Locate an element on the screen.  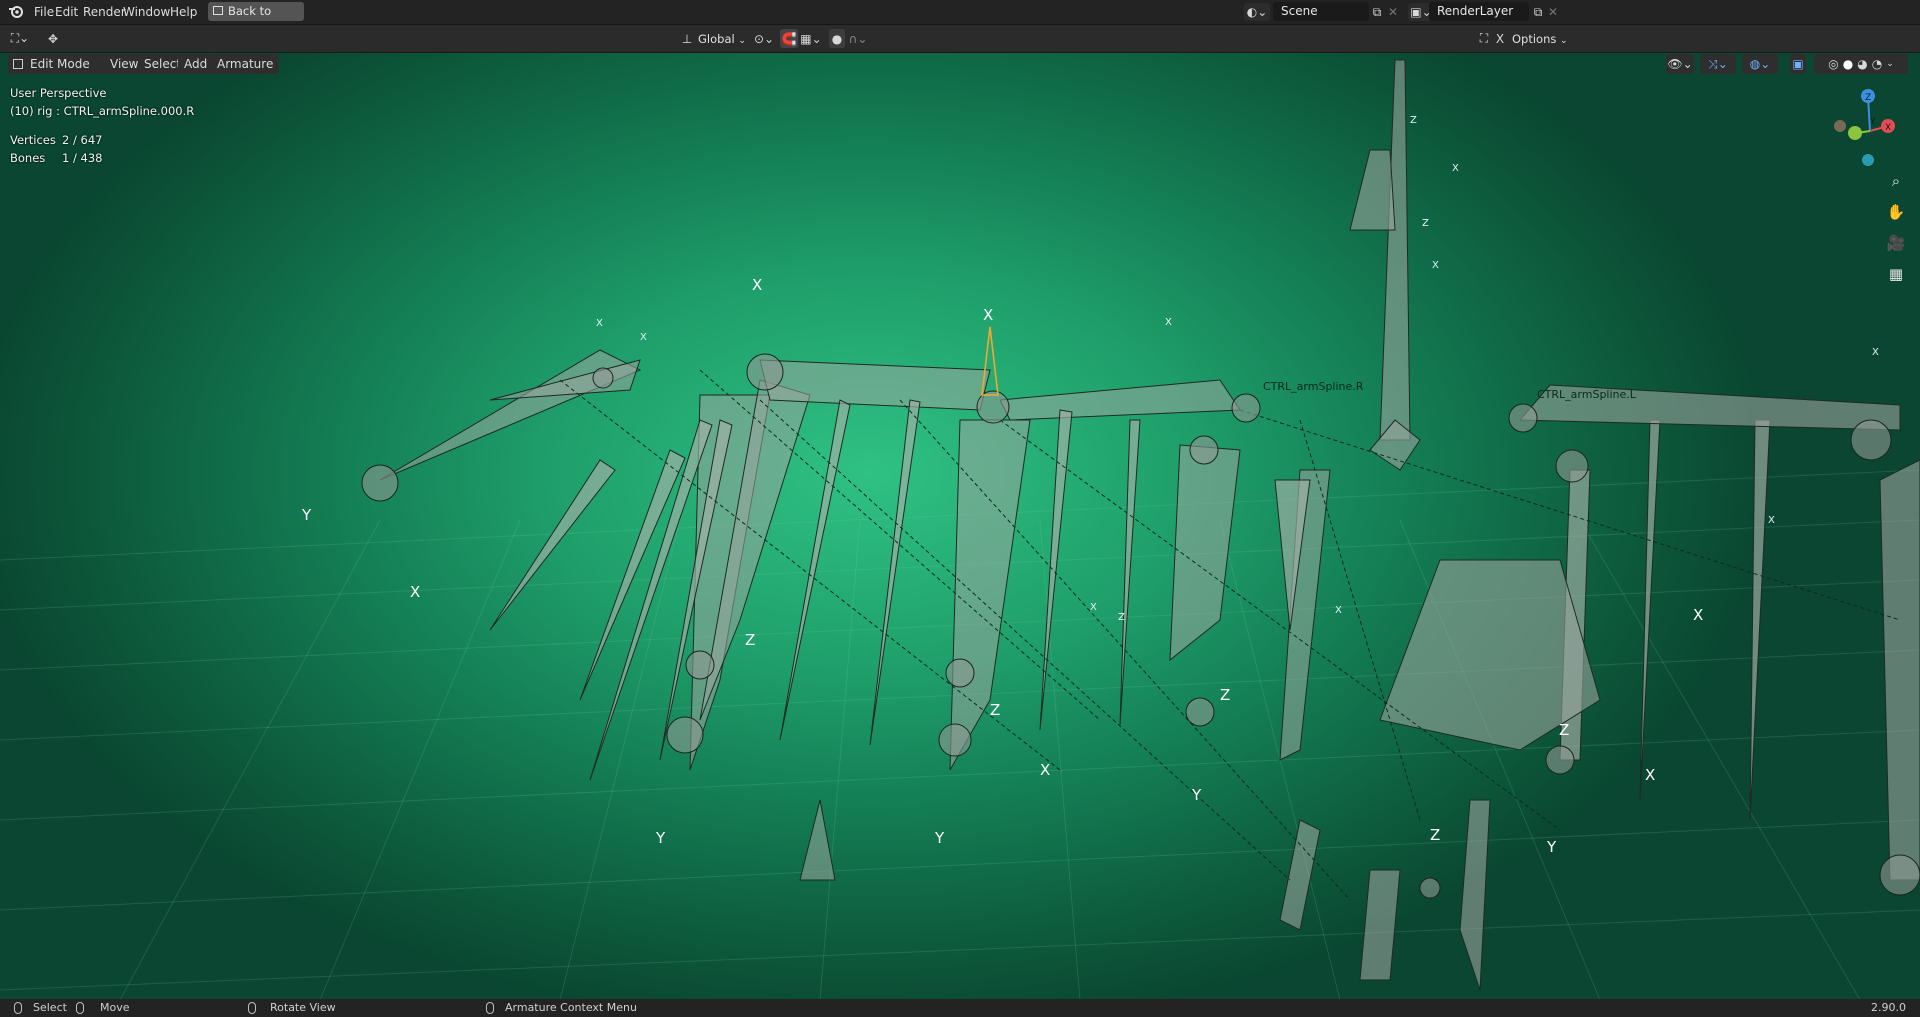
menu-help: Help is located at coordinates (183, 12).